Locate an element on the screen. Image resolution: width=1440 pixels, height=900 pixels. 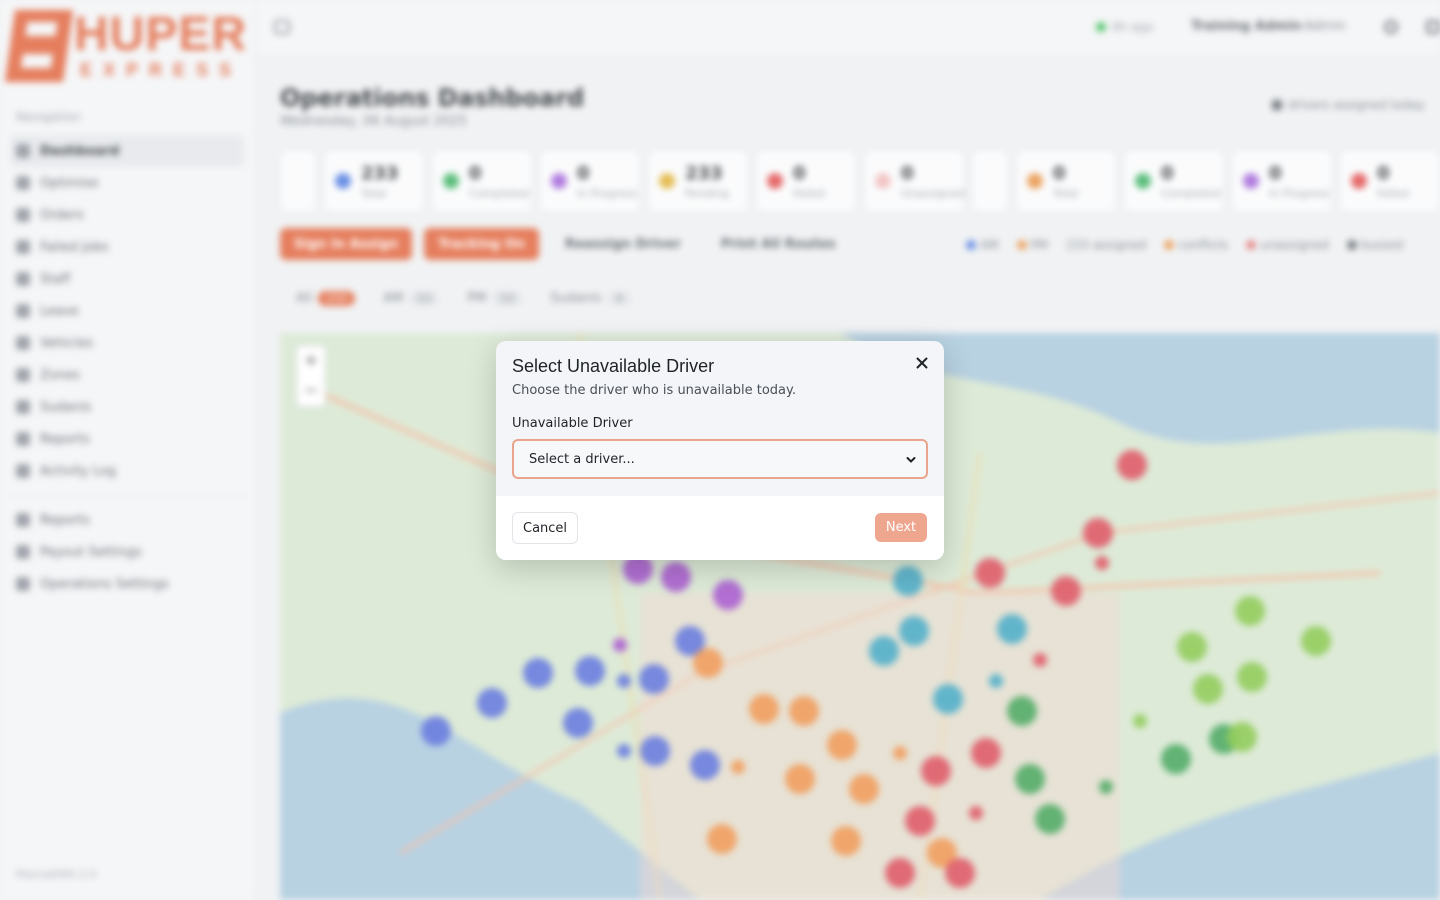
close-icon is located at coordinates (922, 363).